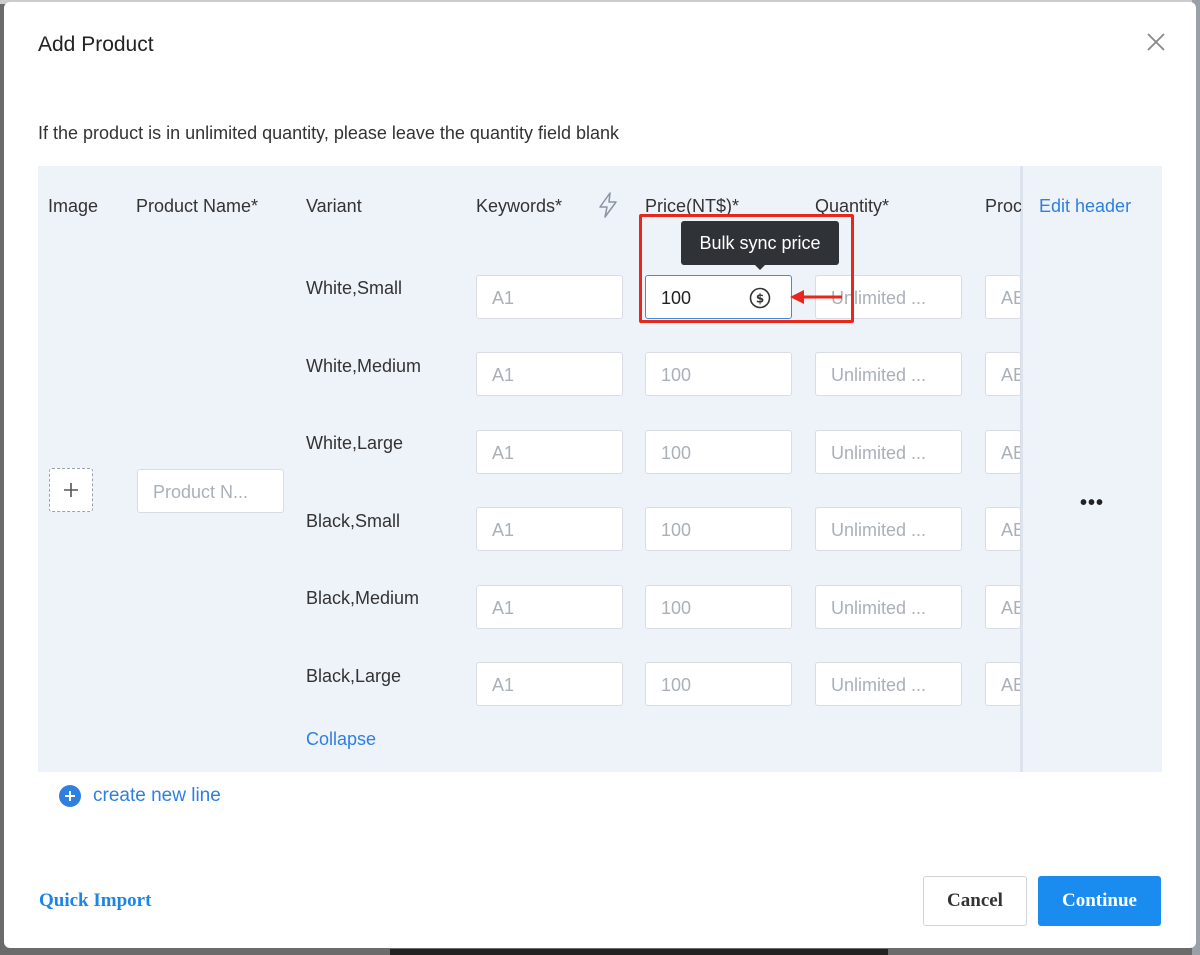 The image size is (1200, 955). Describe the element at coordinates (355, 443) in the screenshot. I see `variant-label: White,Large` at that location.